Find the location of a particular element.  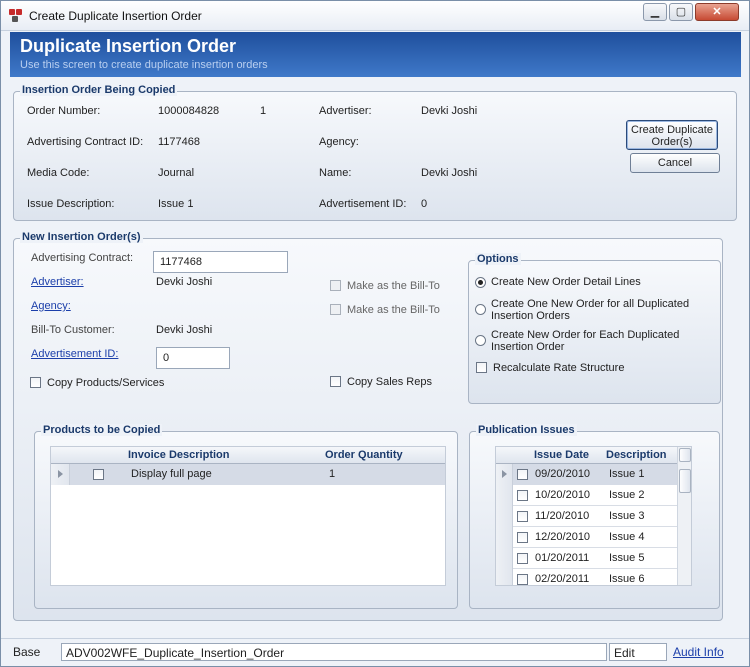

col-description: Description is located at coordinates (636, 455).